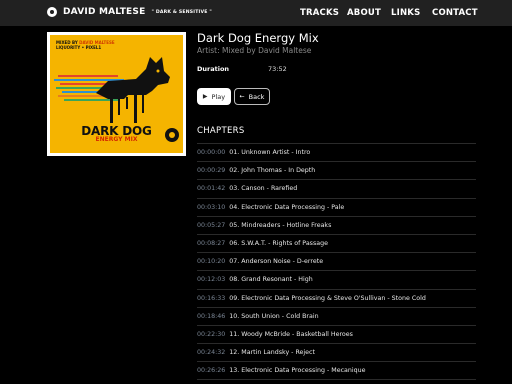 Image resolution: width=512 pixels, height=384 pixels. I want to click on play-icon: ▶, so click(205, 96).